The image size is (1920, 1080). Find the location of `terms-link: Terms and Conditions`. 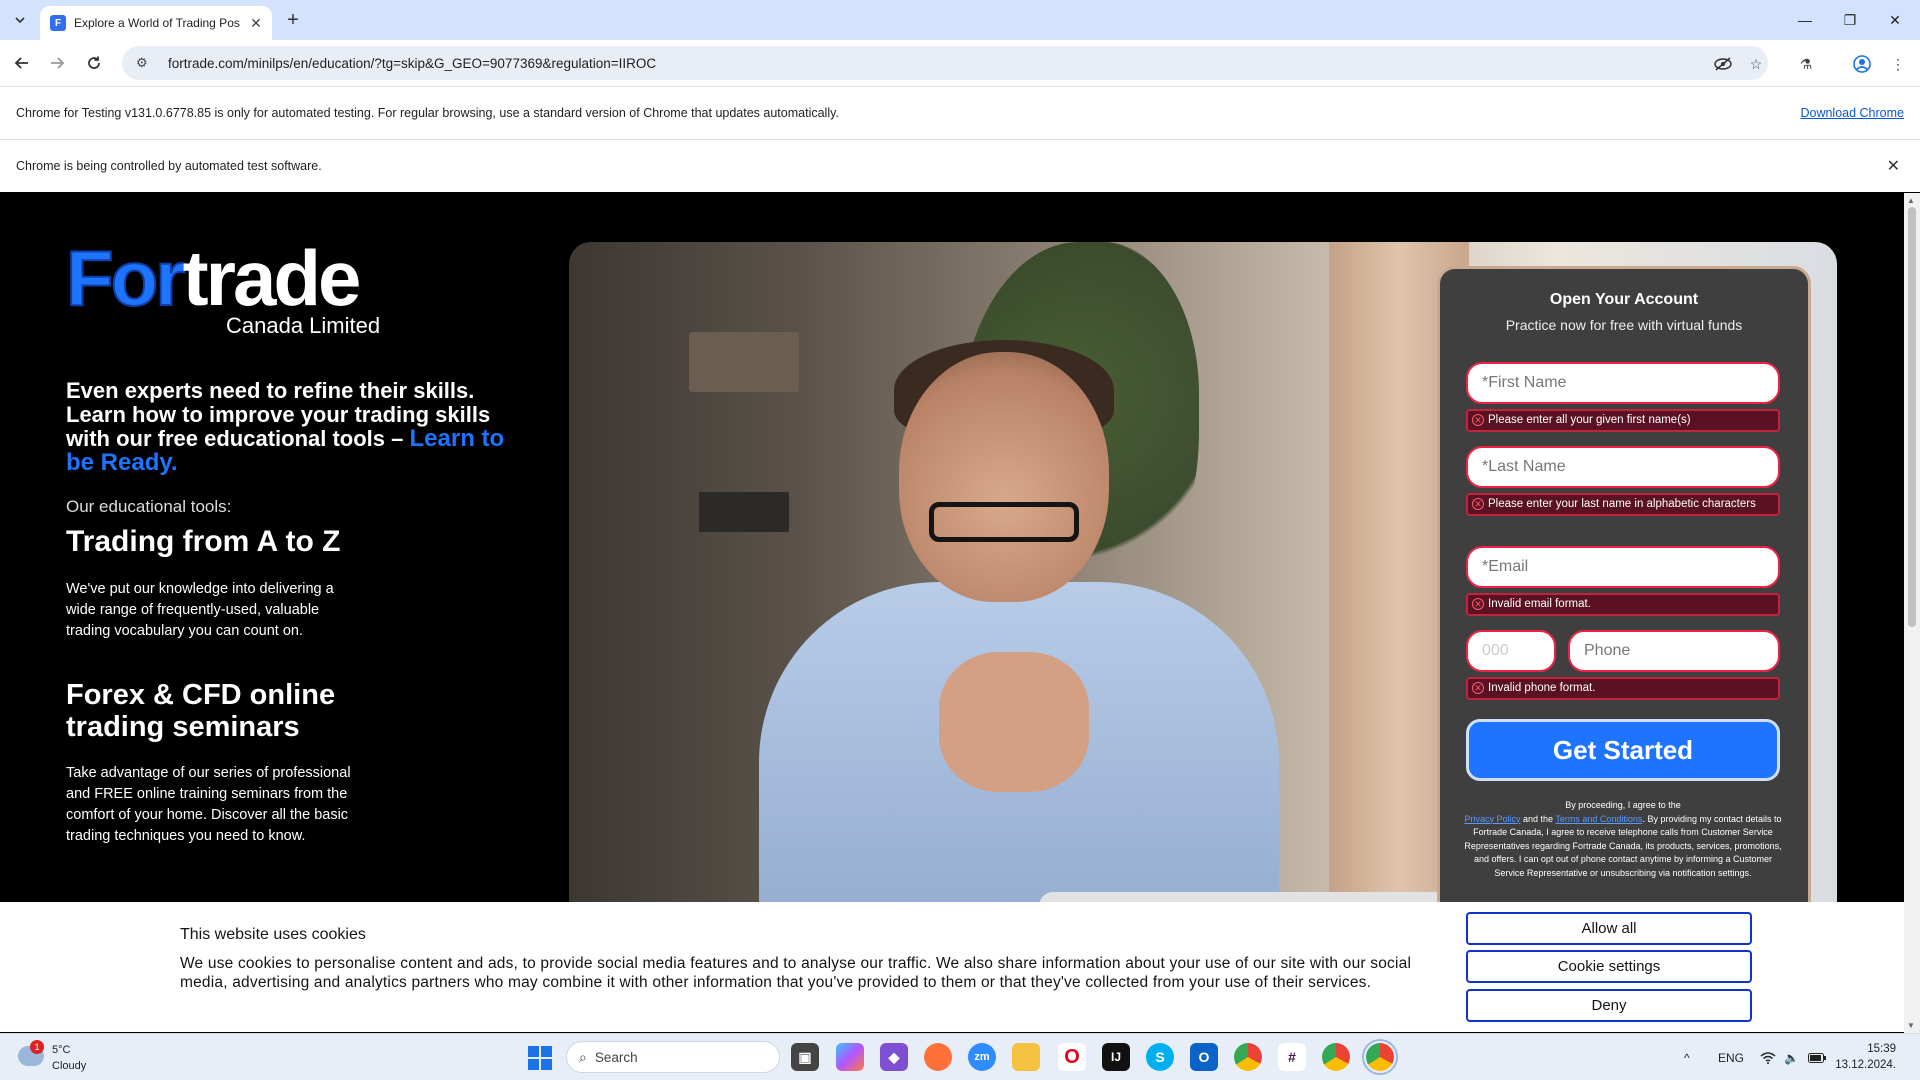

terms-link: Terms and Conditions is located at coordinates (1598, 819).